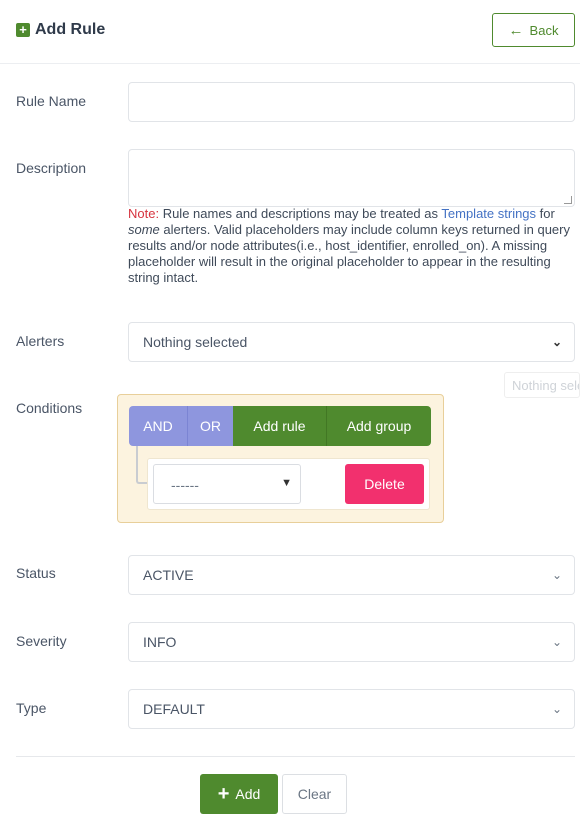 Image resolution: width=580 pixels, height=823 pixels. What do you see at coordinates (351, 342) in the screenshot?
I see `alerters-select: Nothing selected ⌄` at bounding box center [351, 342].